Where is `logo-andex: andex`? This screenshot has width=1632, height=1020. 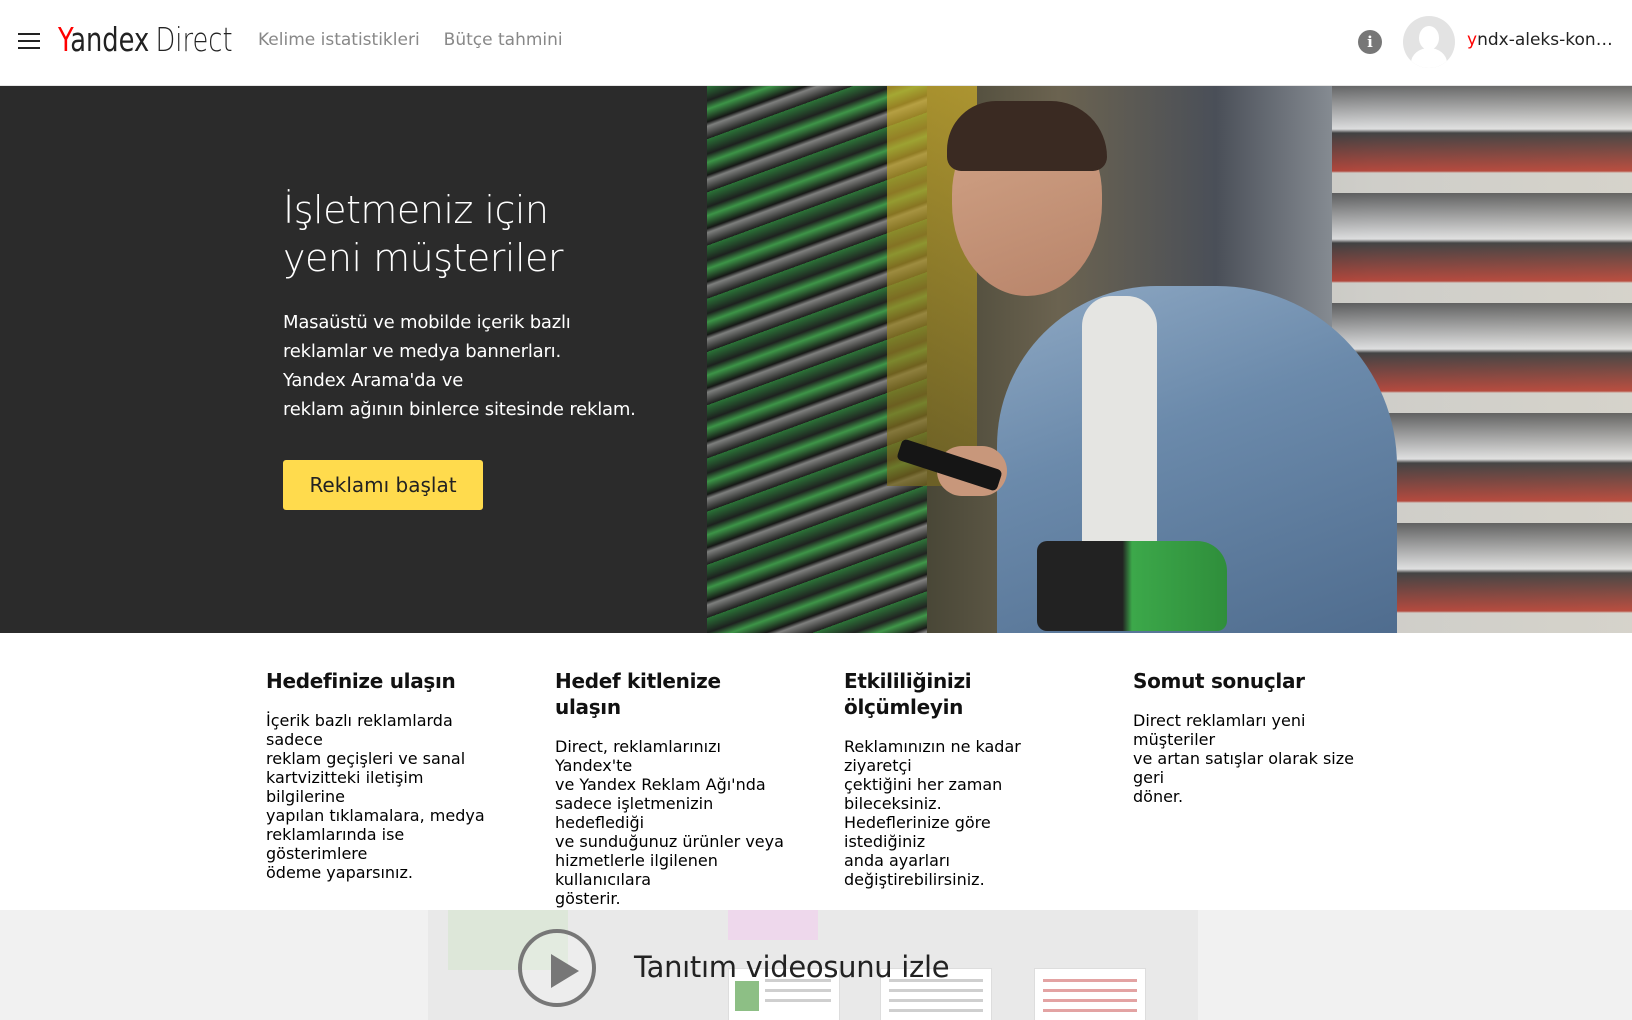 logo-andex: andex is located at coordinates (110, 39).